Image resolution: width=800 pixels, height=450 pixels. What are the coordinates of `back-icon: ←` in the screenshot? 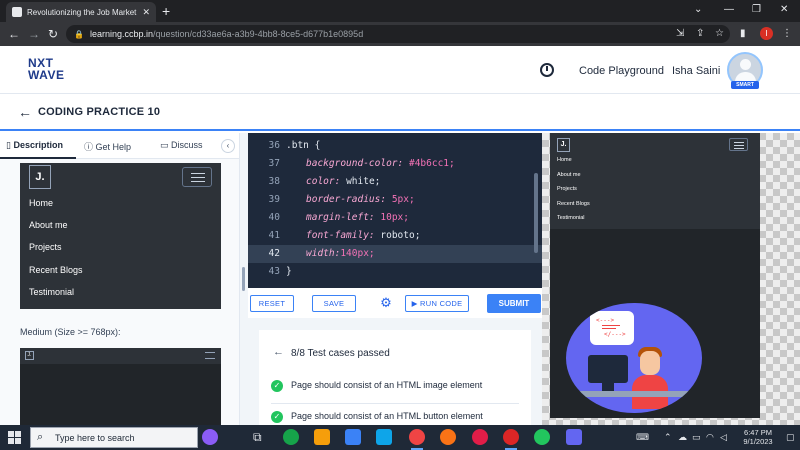 It's located at (14, 34).